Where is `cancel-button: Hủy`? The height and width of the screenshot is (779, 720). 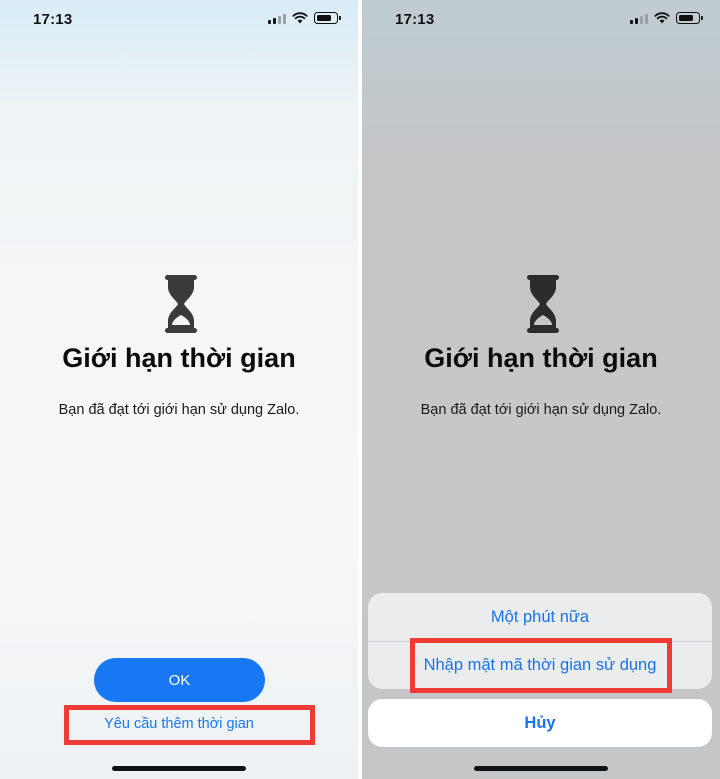
cancel-button: Hủy is located at coordinates (540, 723).